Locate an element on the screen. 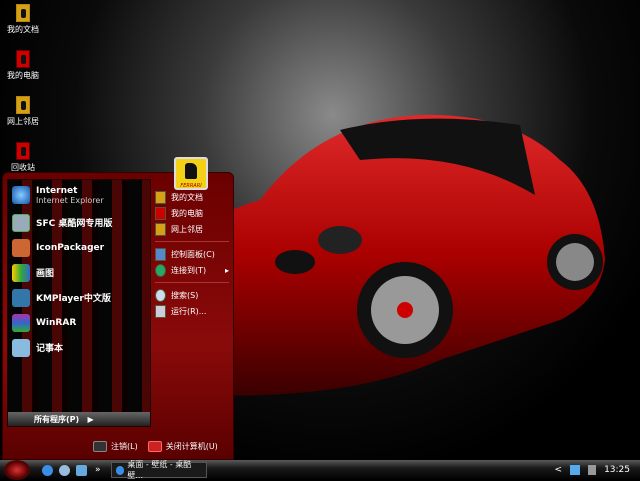 The image size is (640, 481). desktop-icon-recycle-bin: 回收站 is located at coordinates (23, 157).